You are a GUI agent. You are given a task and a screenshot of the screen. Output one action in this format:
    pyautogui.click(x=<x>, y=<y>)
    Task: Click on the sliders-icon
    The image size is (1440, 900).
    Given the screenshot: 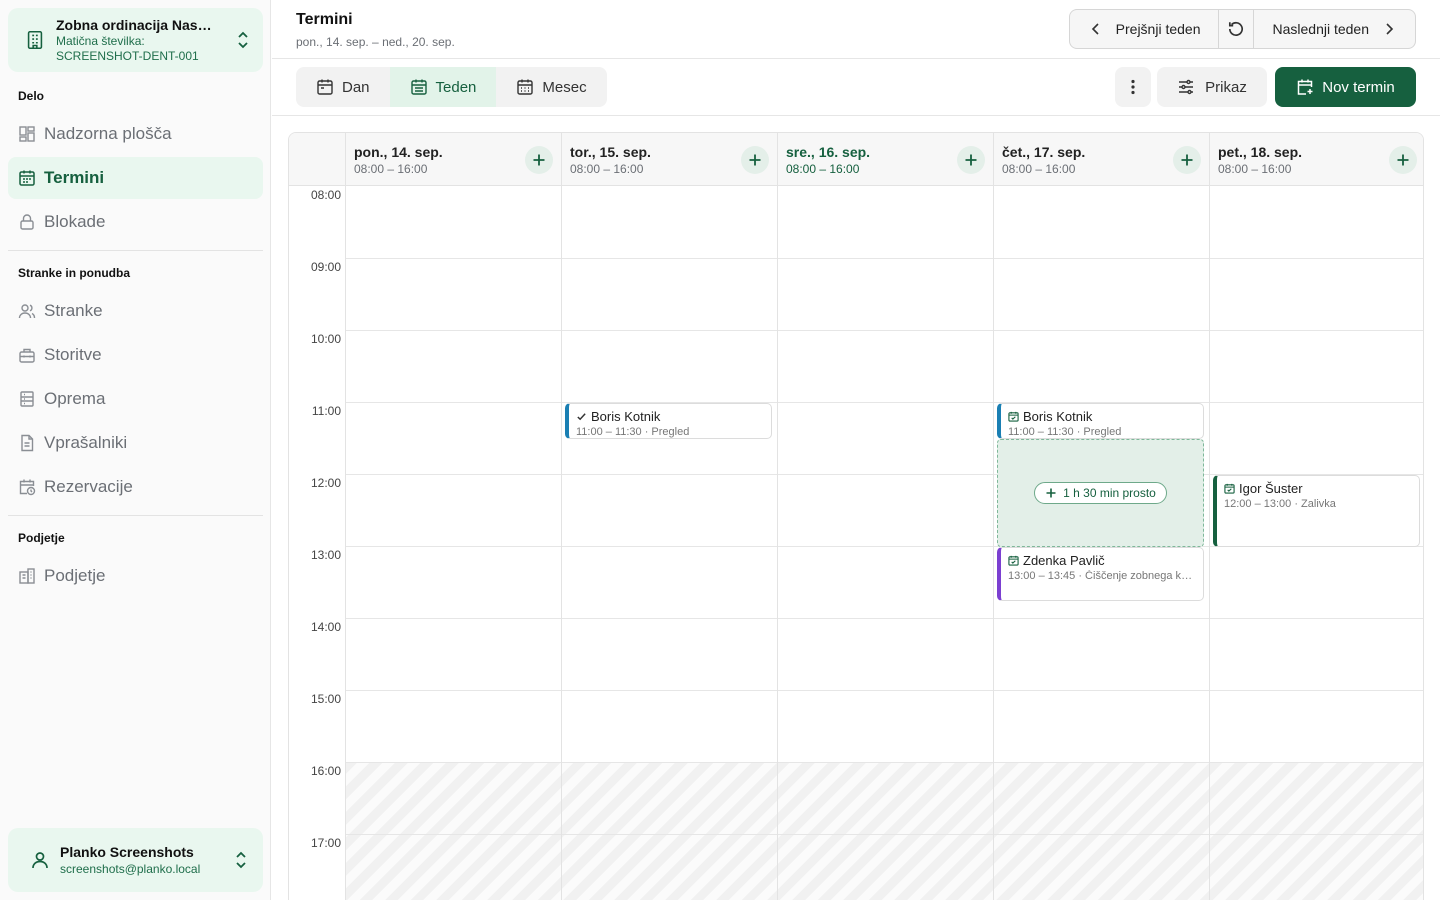 What is the action you would take?
    pyautogui.click(x=1186, y=87)
    